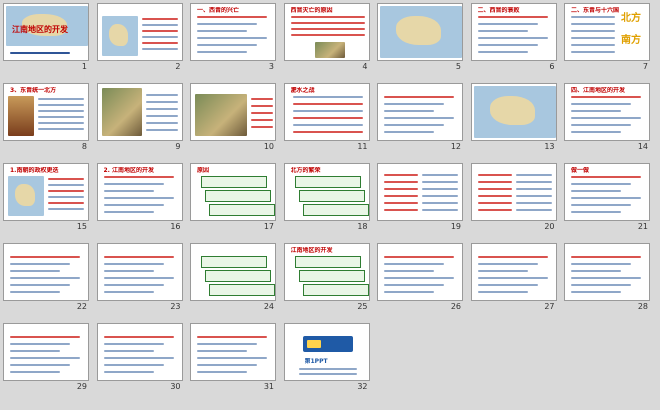 The height and width of the screenshot is (410, 660). What do you see at coordinates (46, 32) in the screenshot?
I see `slide-thumbnail: 第19课江南地区的开发` at bounding box center [46, 32].